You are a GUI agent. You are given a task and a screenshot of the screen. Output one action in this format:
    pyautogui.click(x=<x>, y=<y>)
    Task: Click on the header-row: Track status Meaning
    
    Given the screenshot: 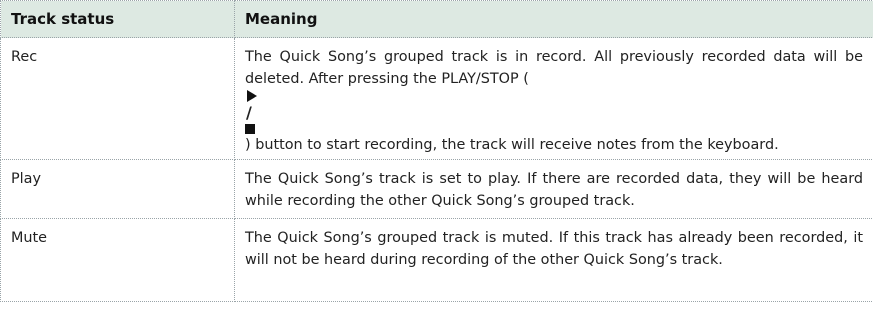 What is the action you would take?
    pyautogui.click(x=436, y=19)
    